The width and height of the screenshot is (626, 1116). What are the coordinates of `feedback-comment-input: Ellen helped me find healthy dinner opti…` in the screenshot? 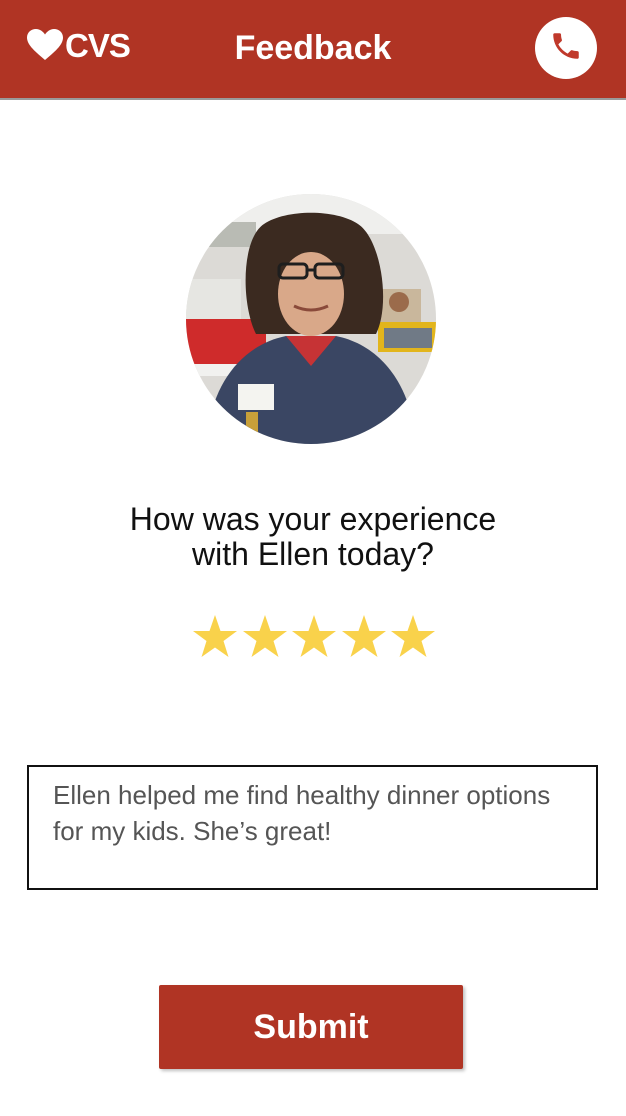 It's located at (312, 827).